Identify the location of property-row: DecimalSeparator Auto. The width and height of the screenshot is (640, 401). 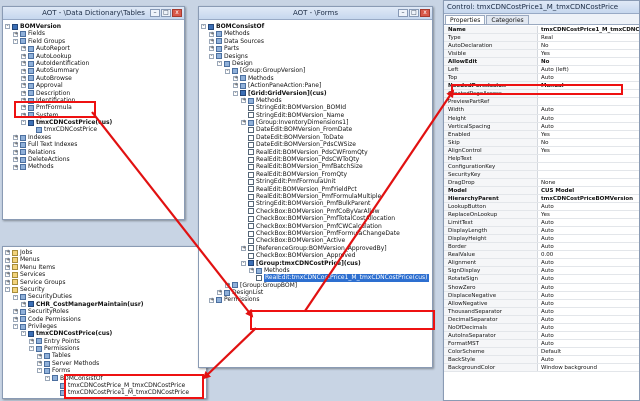
(541, 319).